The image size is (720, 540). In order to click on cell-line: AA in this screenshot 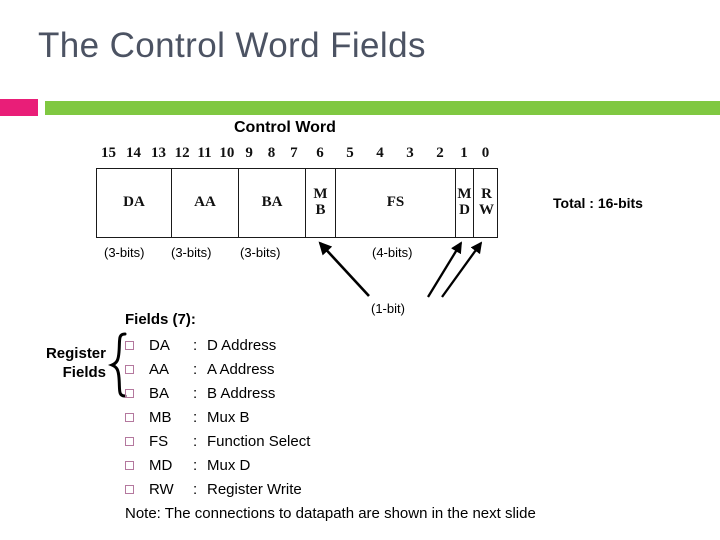, I will do `click(205, 202)`.